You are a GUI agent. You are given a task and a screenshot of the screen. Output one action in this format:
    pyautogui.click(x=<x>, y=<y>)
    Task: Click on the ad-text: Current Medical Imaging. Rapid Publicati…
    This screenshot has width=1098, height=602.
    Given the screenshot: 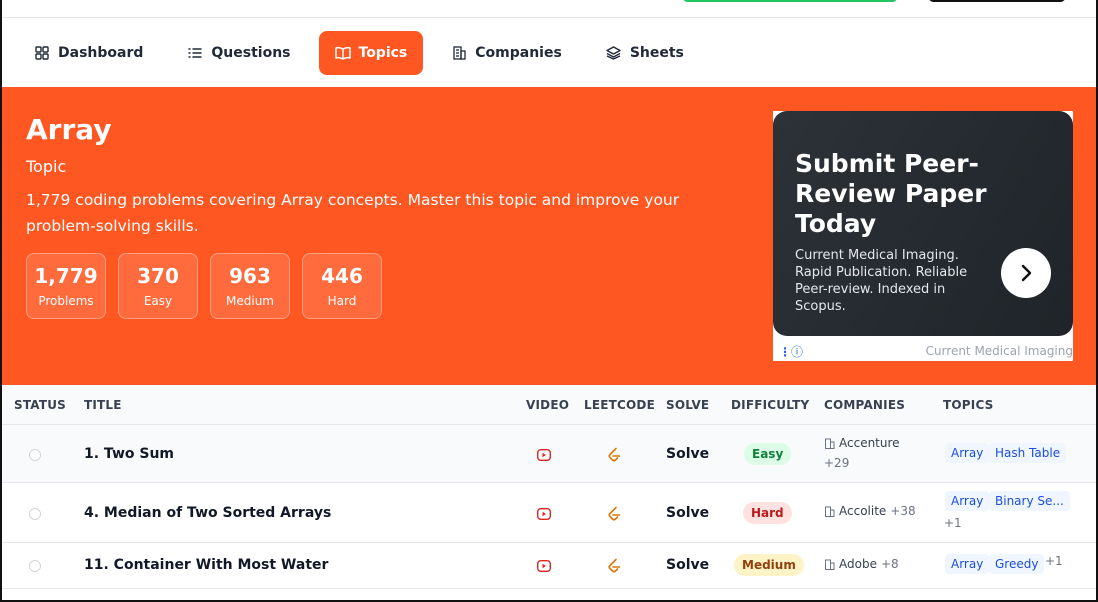 What is the action you would take?
    pyautogui.click(x=881, y=281)
    